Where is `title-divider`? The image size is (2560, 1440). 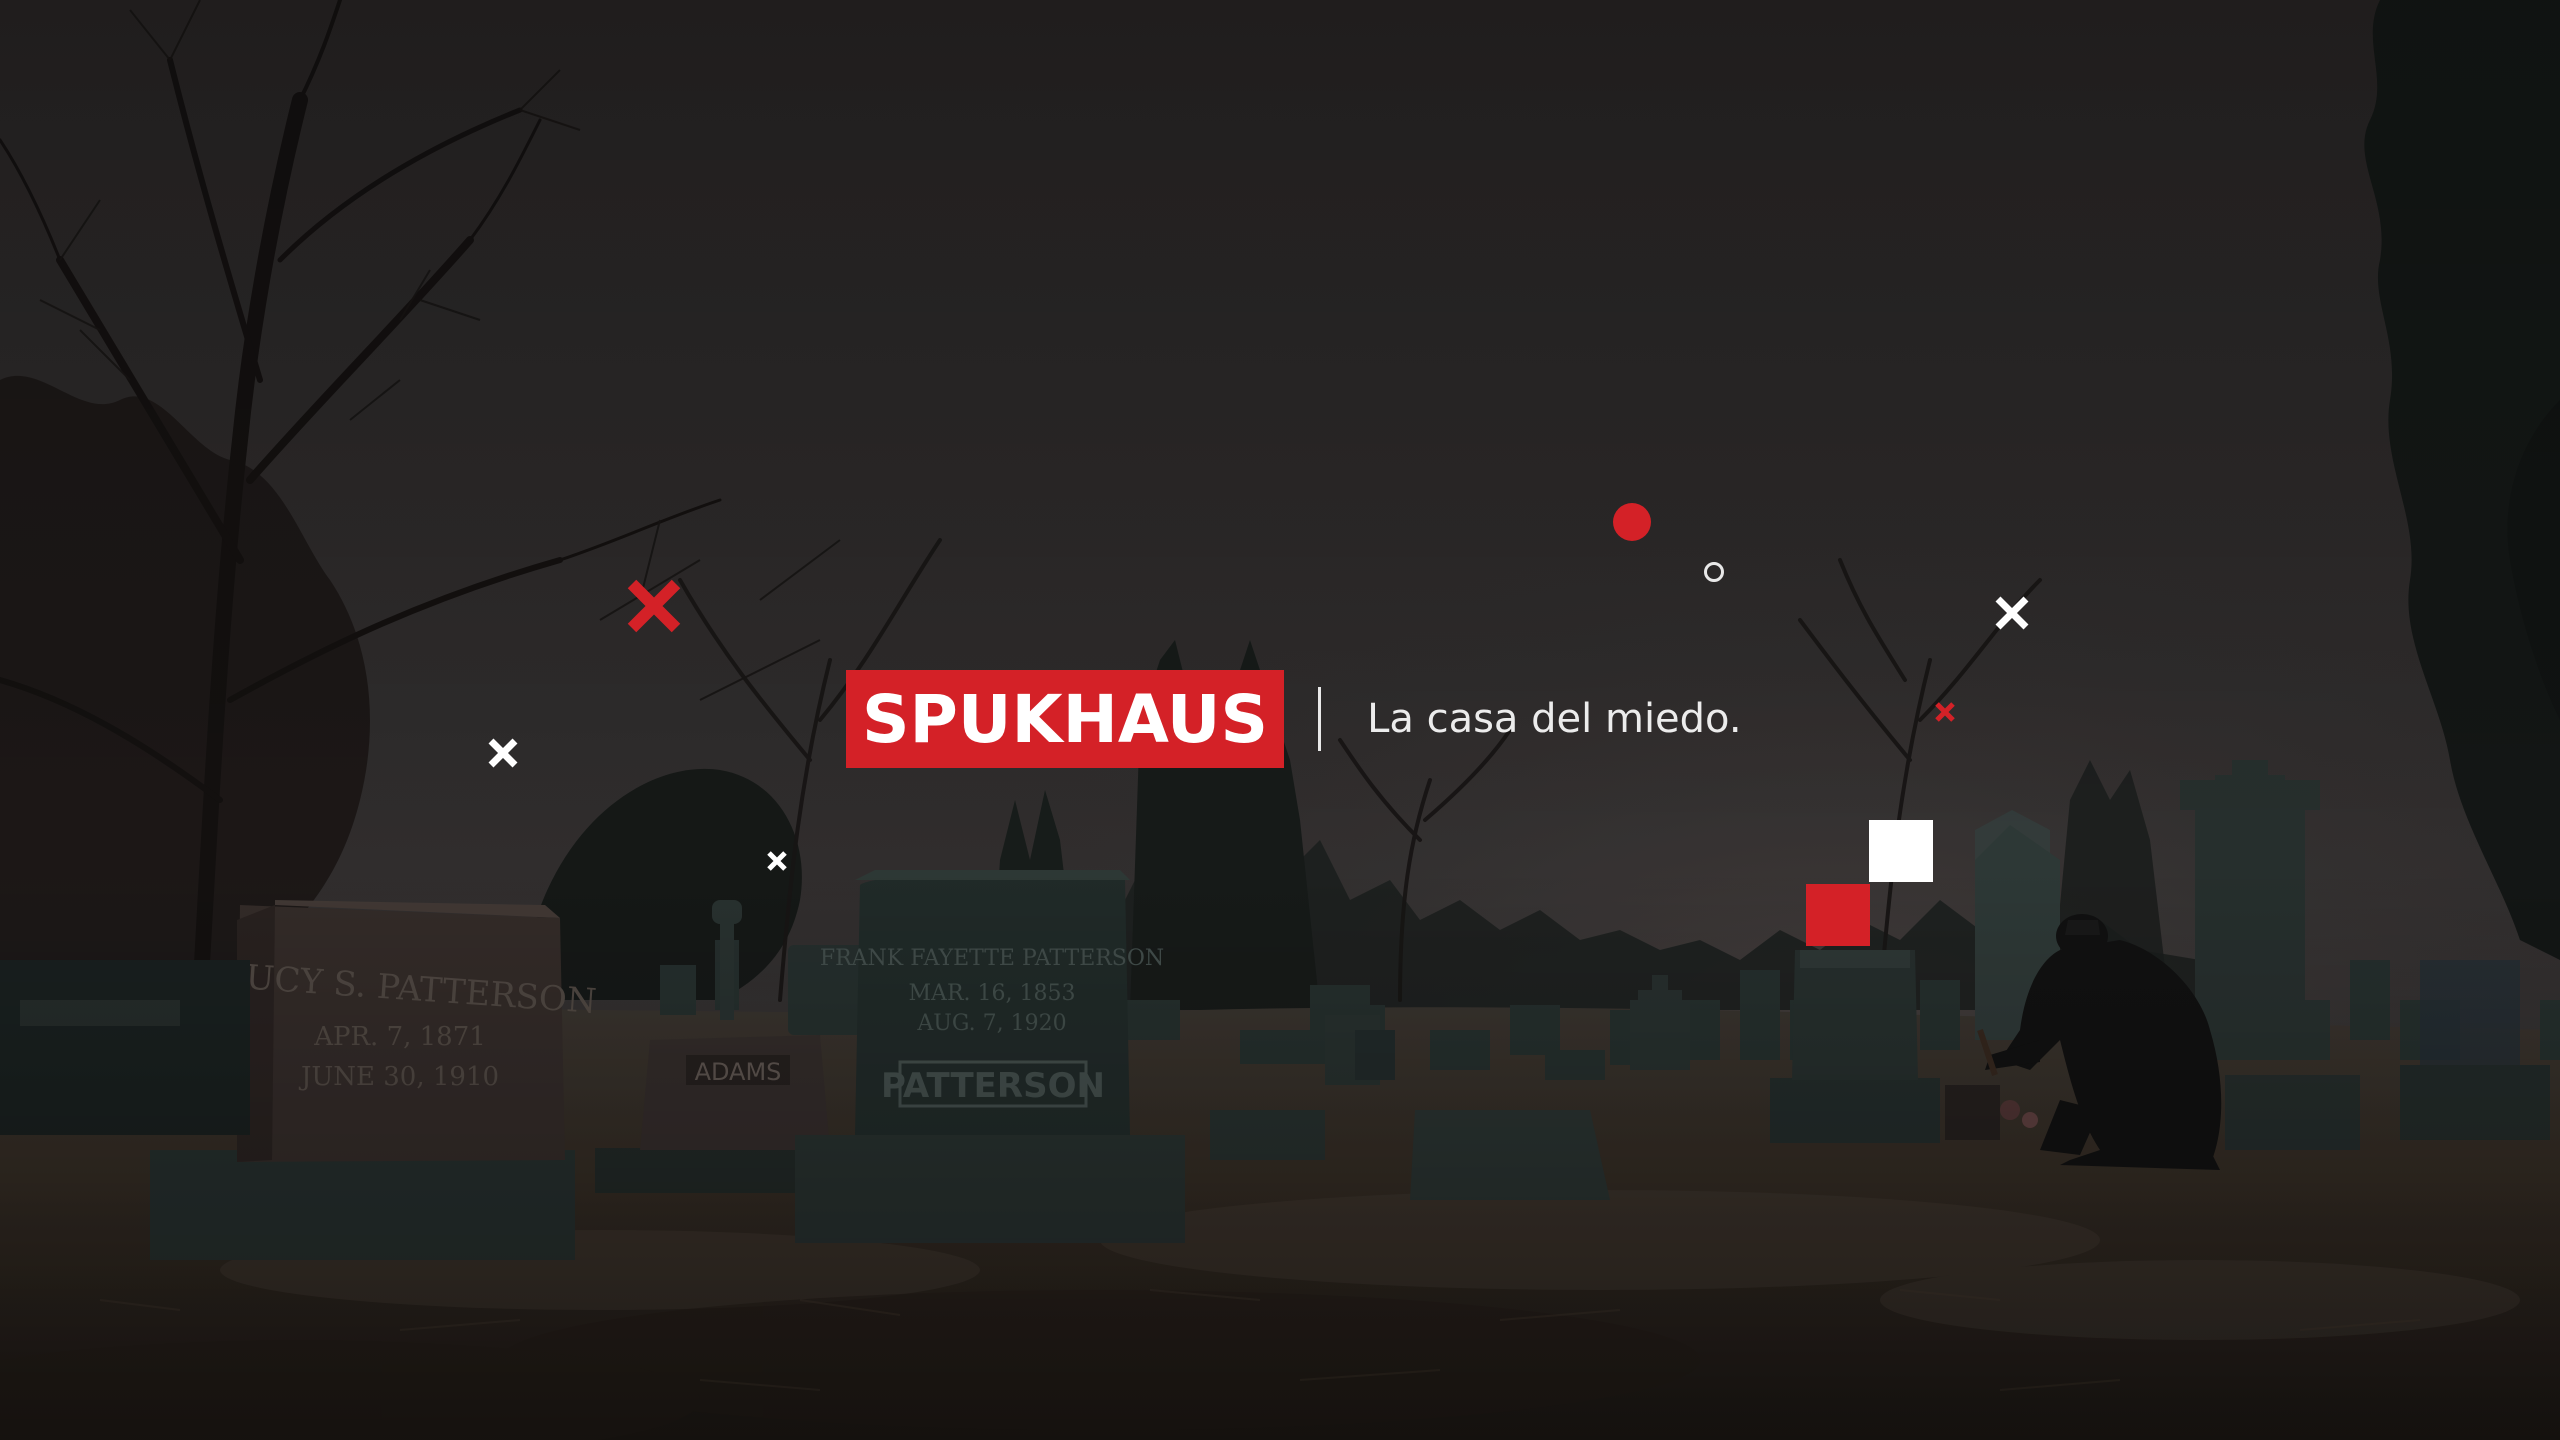 title-divider is located at coordinates (1320, 719).